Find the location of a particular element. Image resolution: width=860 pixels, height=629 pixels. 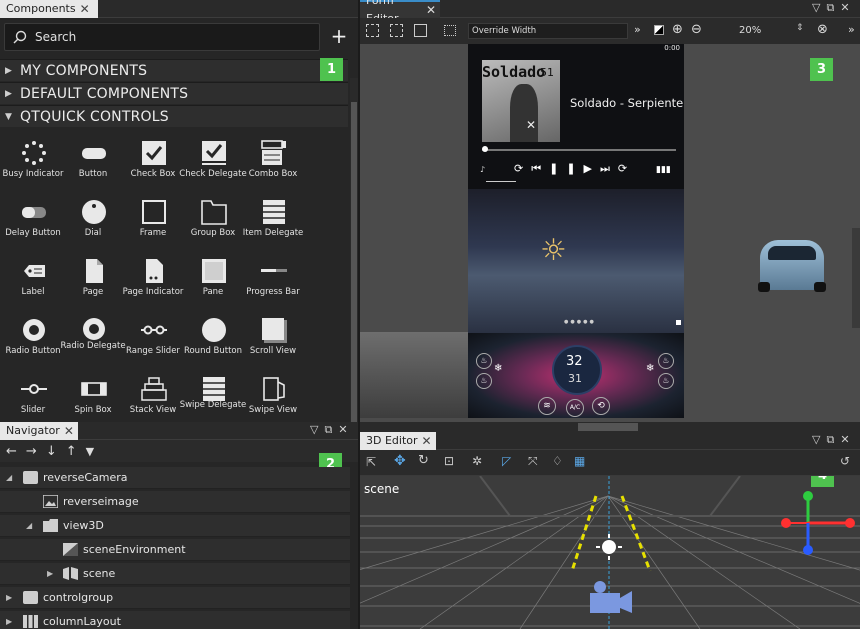

section-my-components: ▶ MY COMPONENTS is located at coordinates (174, 70).